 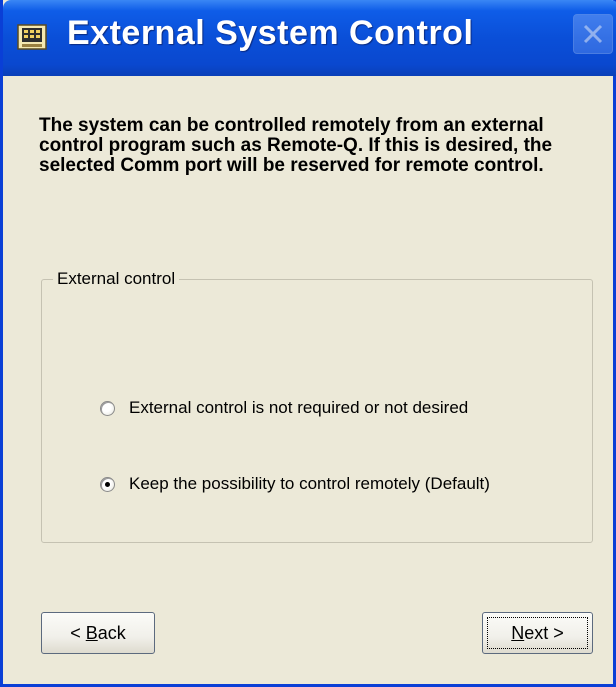 I want to click on next-button-label: Next >, so click(x=537, y=632).